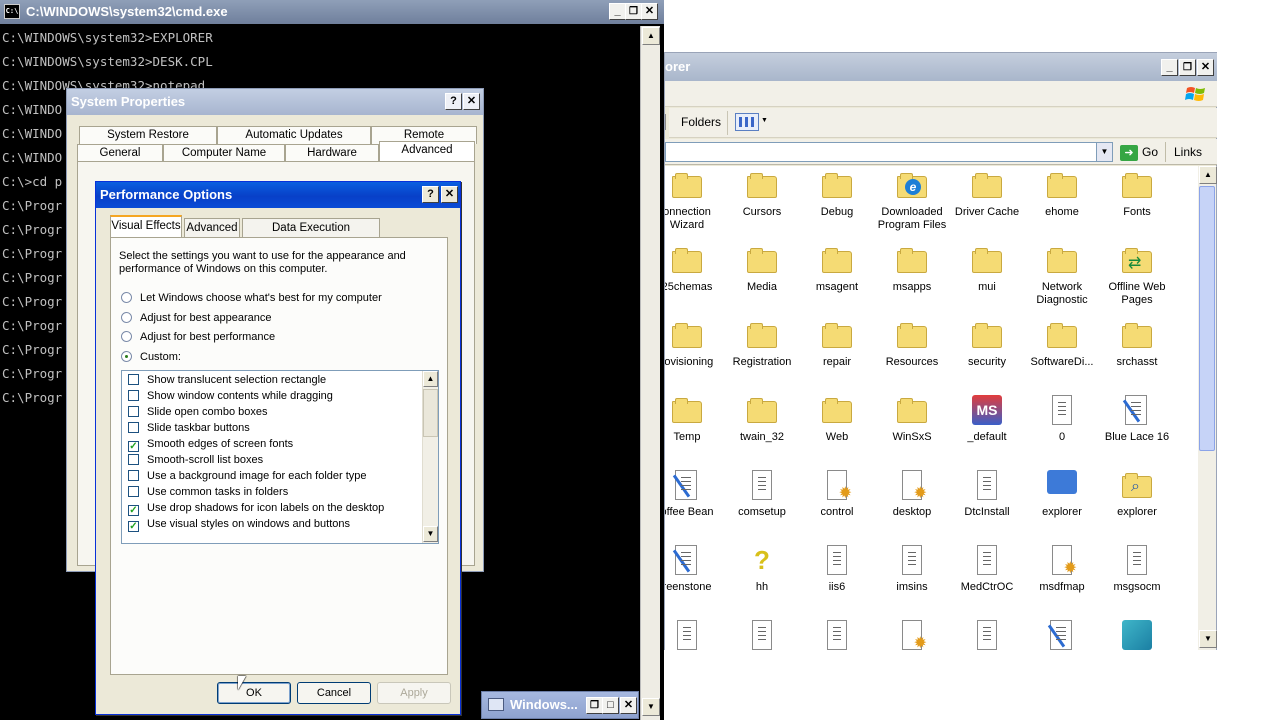 This screenshot has height=720, width=1280. What do you see at coordinates (275, 102) in the screenshot?
I see `system-properties-title-bar: System Properties ? ✕` at bounding box center [275, 102].